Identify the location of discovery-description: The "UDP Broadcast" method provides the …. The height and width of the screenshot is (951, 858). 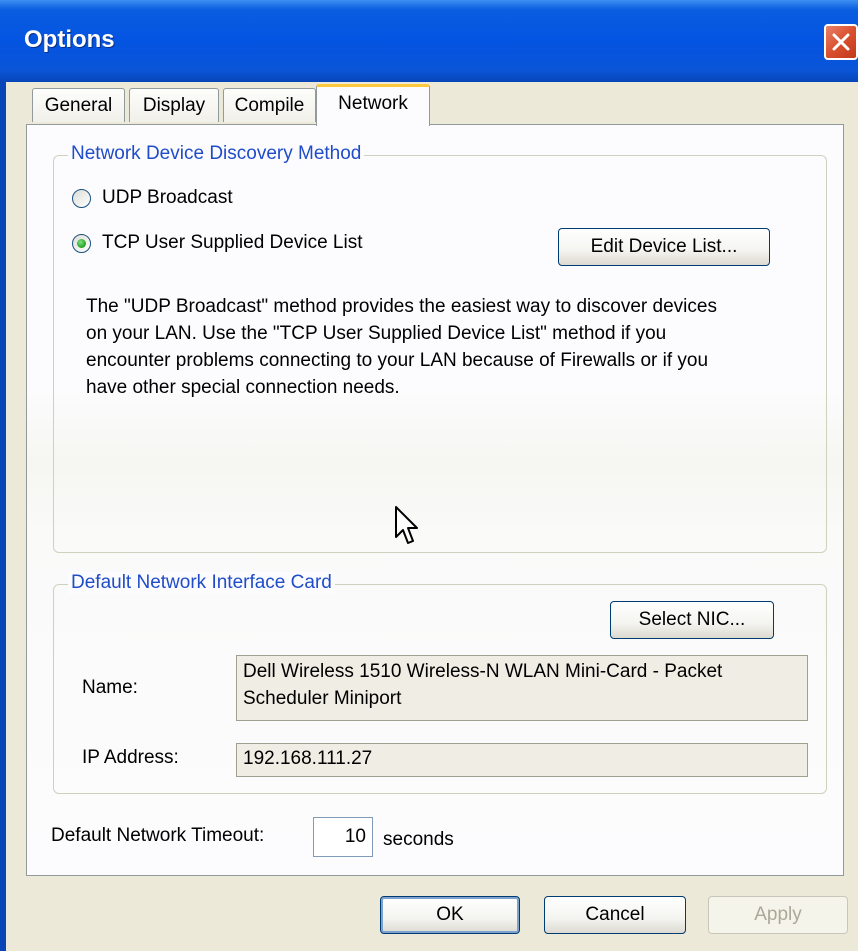
(401, 347).